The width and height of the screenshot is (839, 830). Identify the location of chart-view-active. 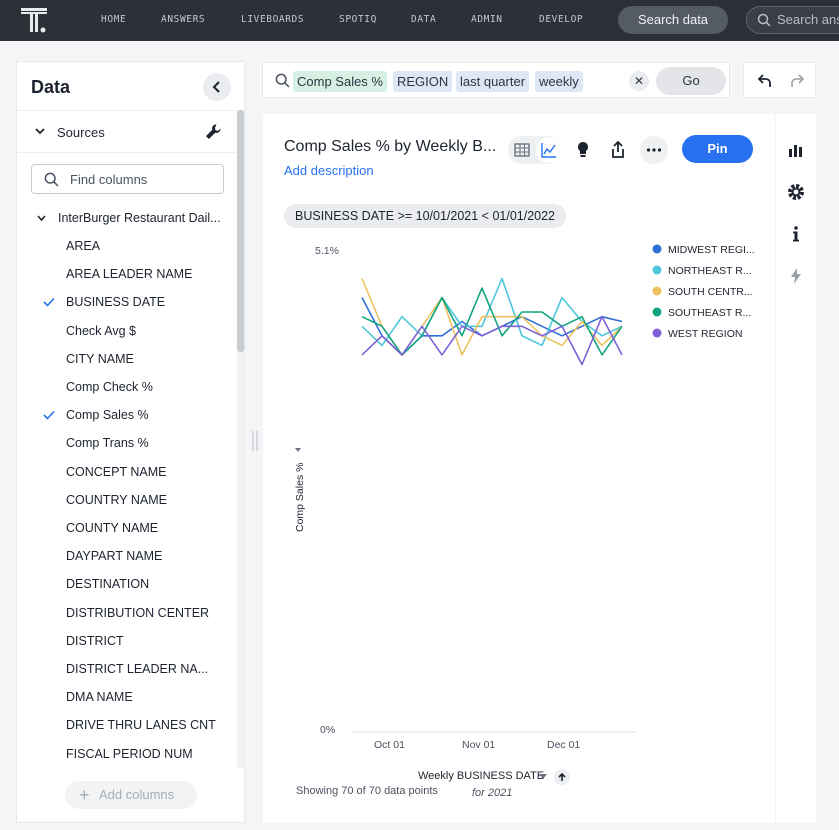
(549, 150).